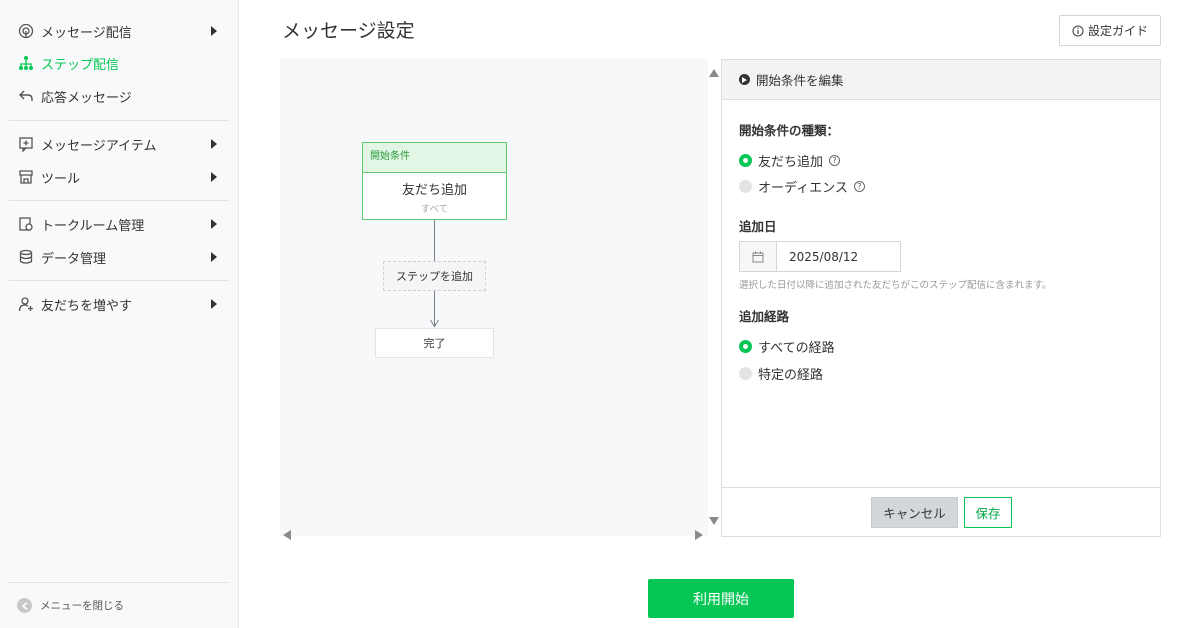 The image size is (1200, 628). What do you see at coordinates (434, 181) in the screenshot?
I see `start-condition-node: 開始条件 友だち追加 すべて` at bounding box center [434, 181].